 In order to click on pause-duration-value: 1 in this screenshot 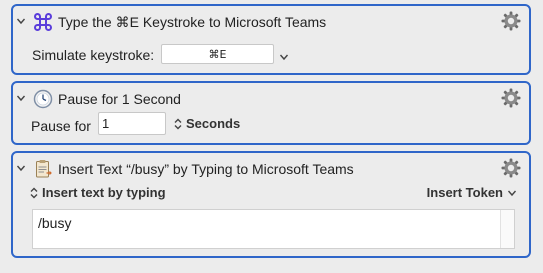, I will do `click(106, 123)`.